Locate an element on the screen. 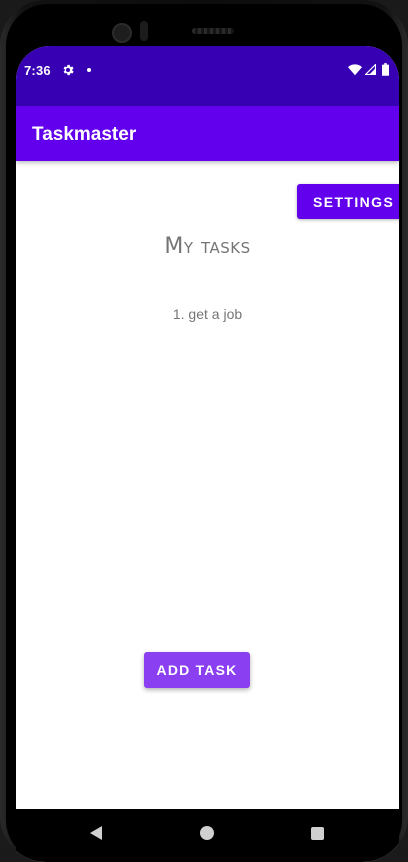  app-bar: Taskmaster is located at coordinates (207, 133).